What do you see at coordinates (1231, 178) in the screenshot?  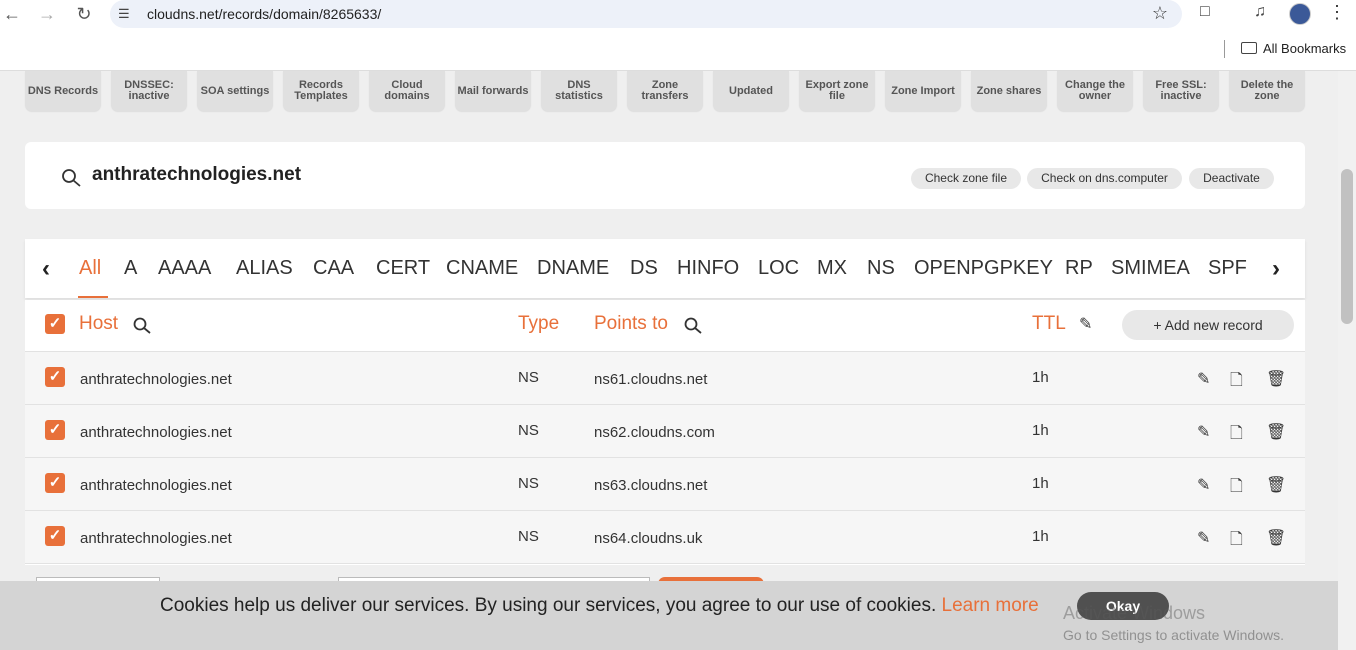 I see `deactivate-button: Deactivate` at bounding box center [1231, 178].